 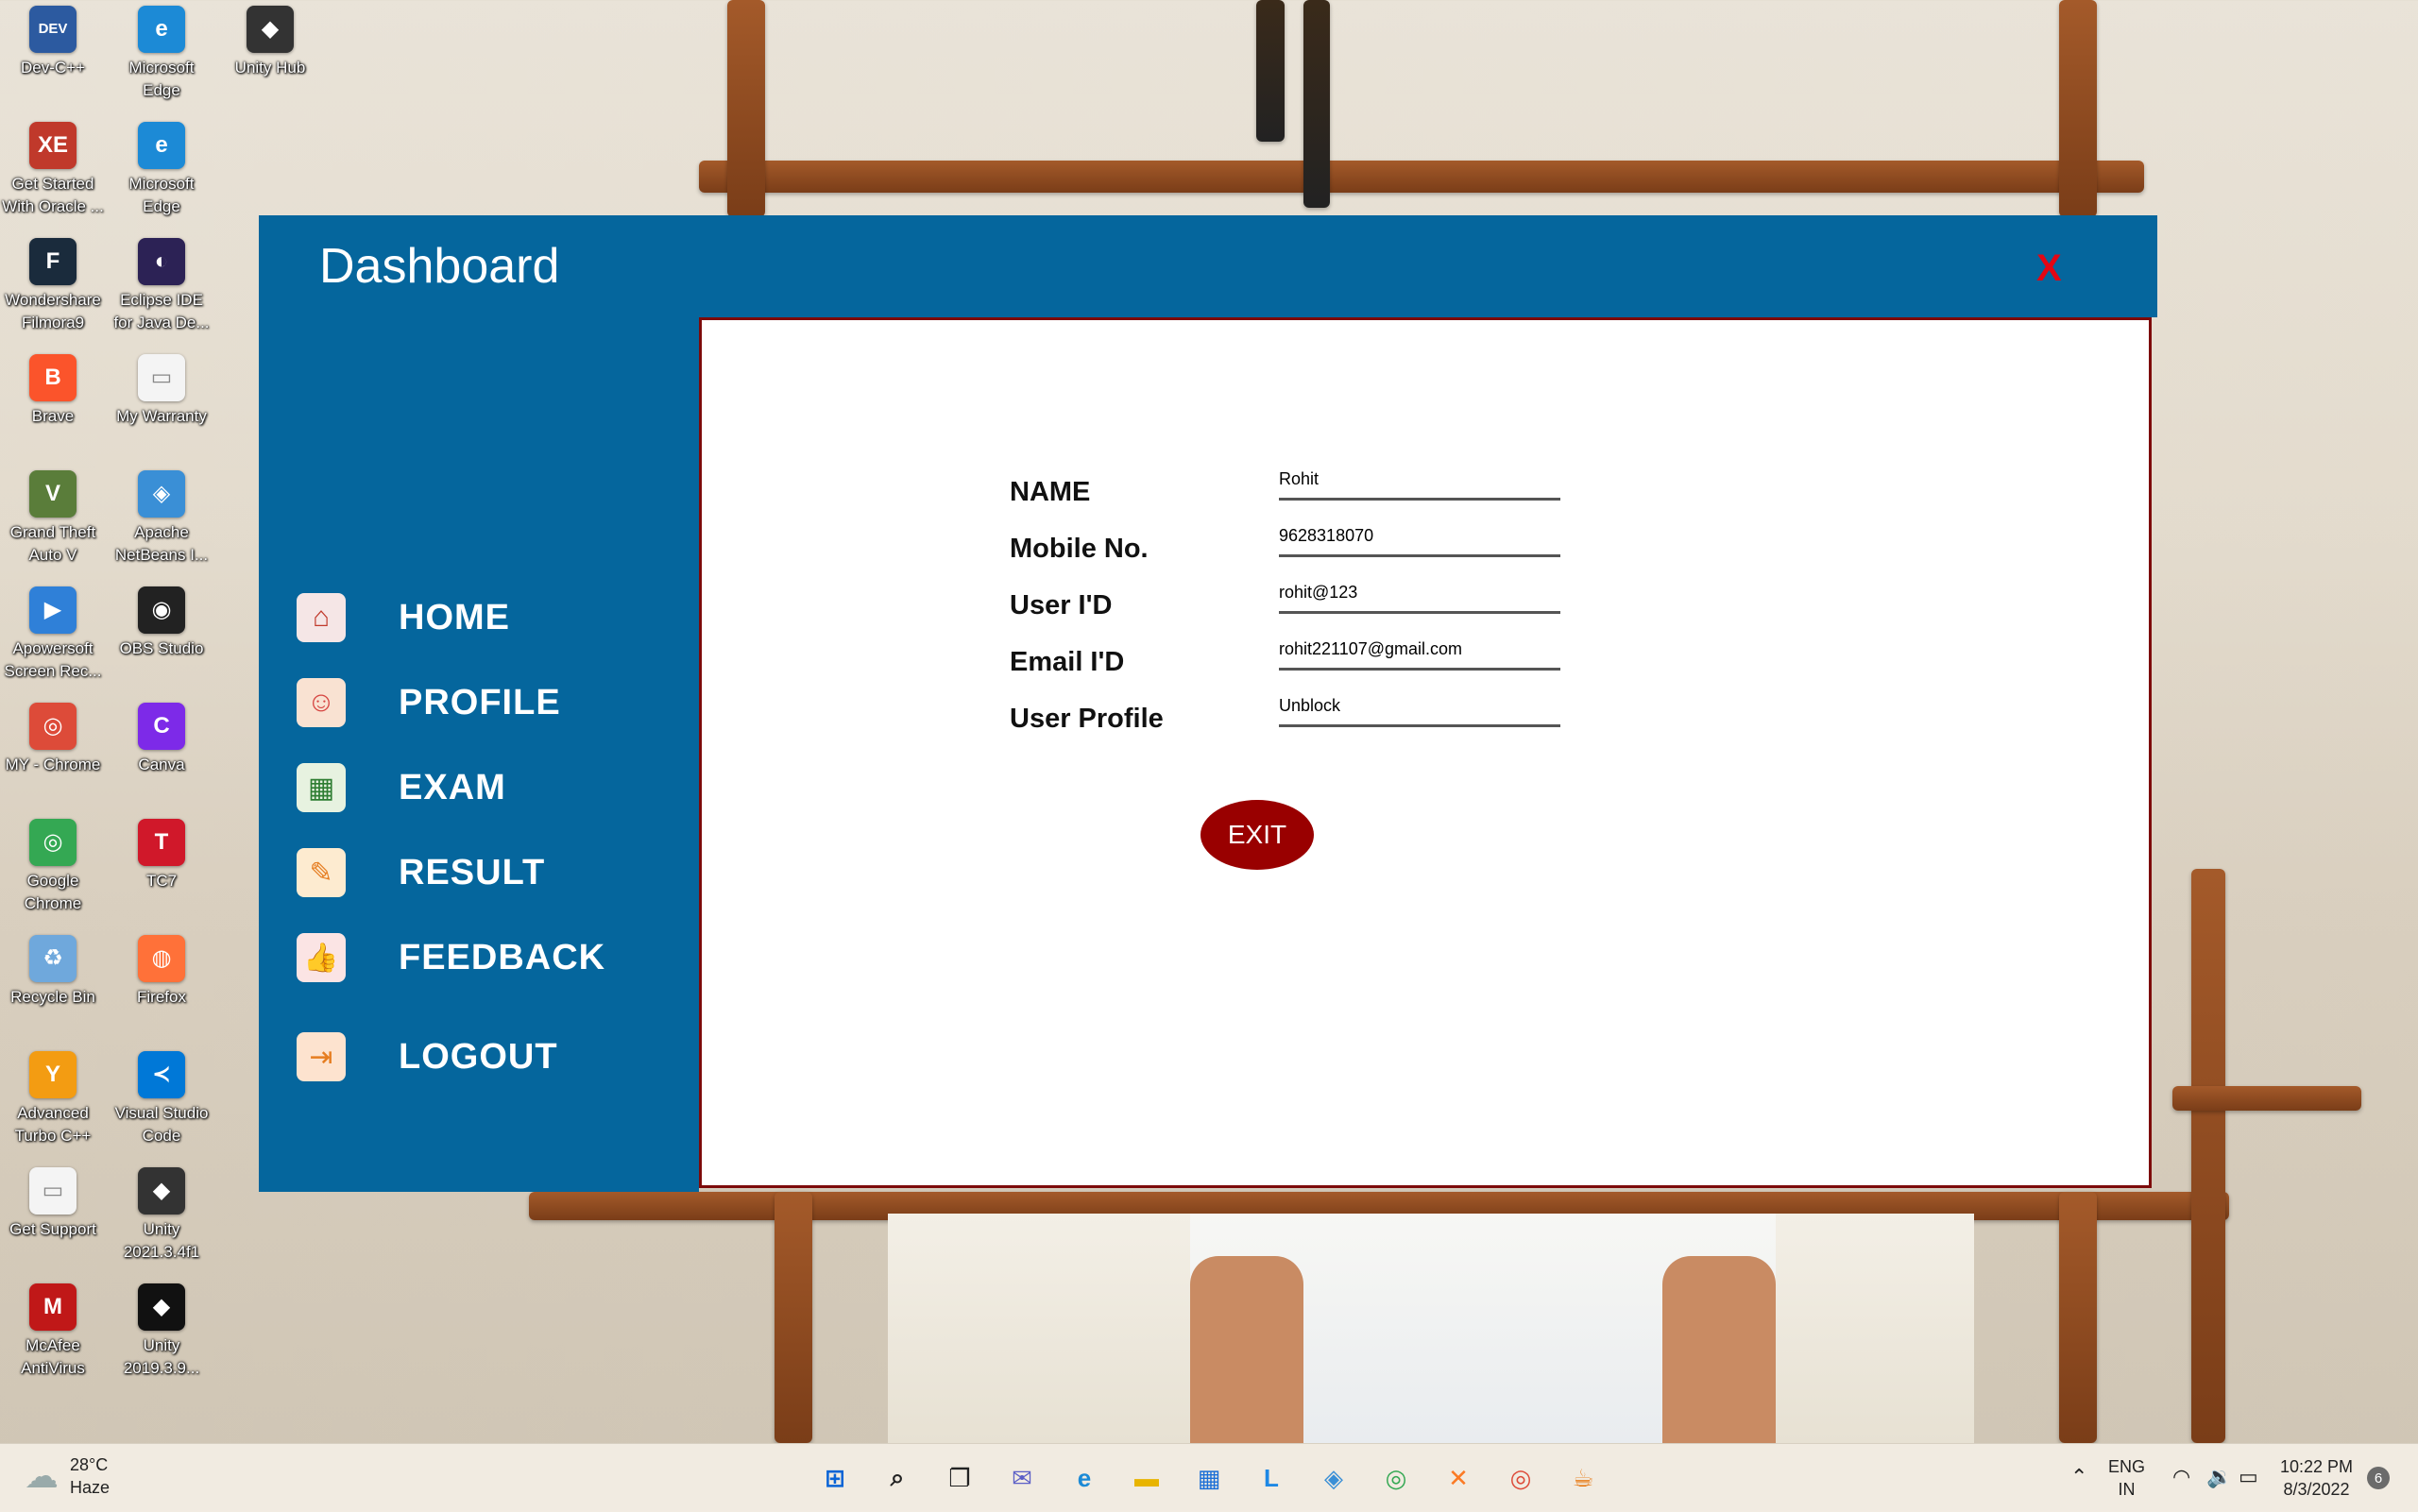 What do you see at coordinates (2127, 1466) in the screenshot?
I see `language-code: ENG` at bounding box center [2127, 1466].